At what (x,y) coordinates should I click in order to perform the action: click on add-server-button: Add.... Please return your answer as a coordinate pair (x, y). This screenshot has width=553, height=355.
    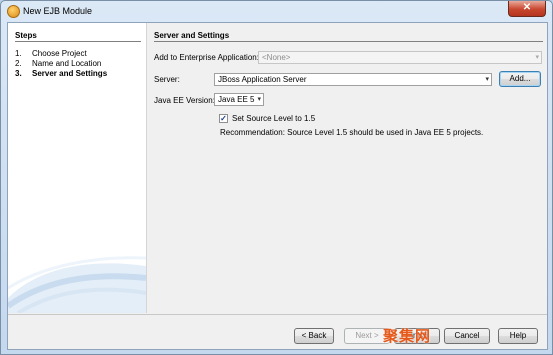
    Looking at the image, I should click on (520, 79).